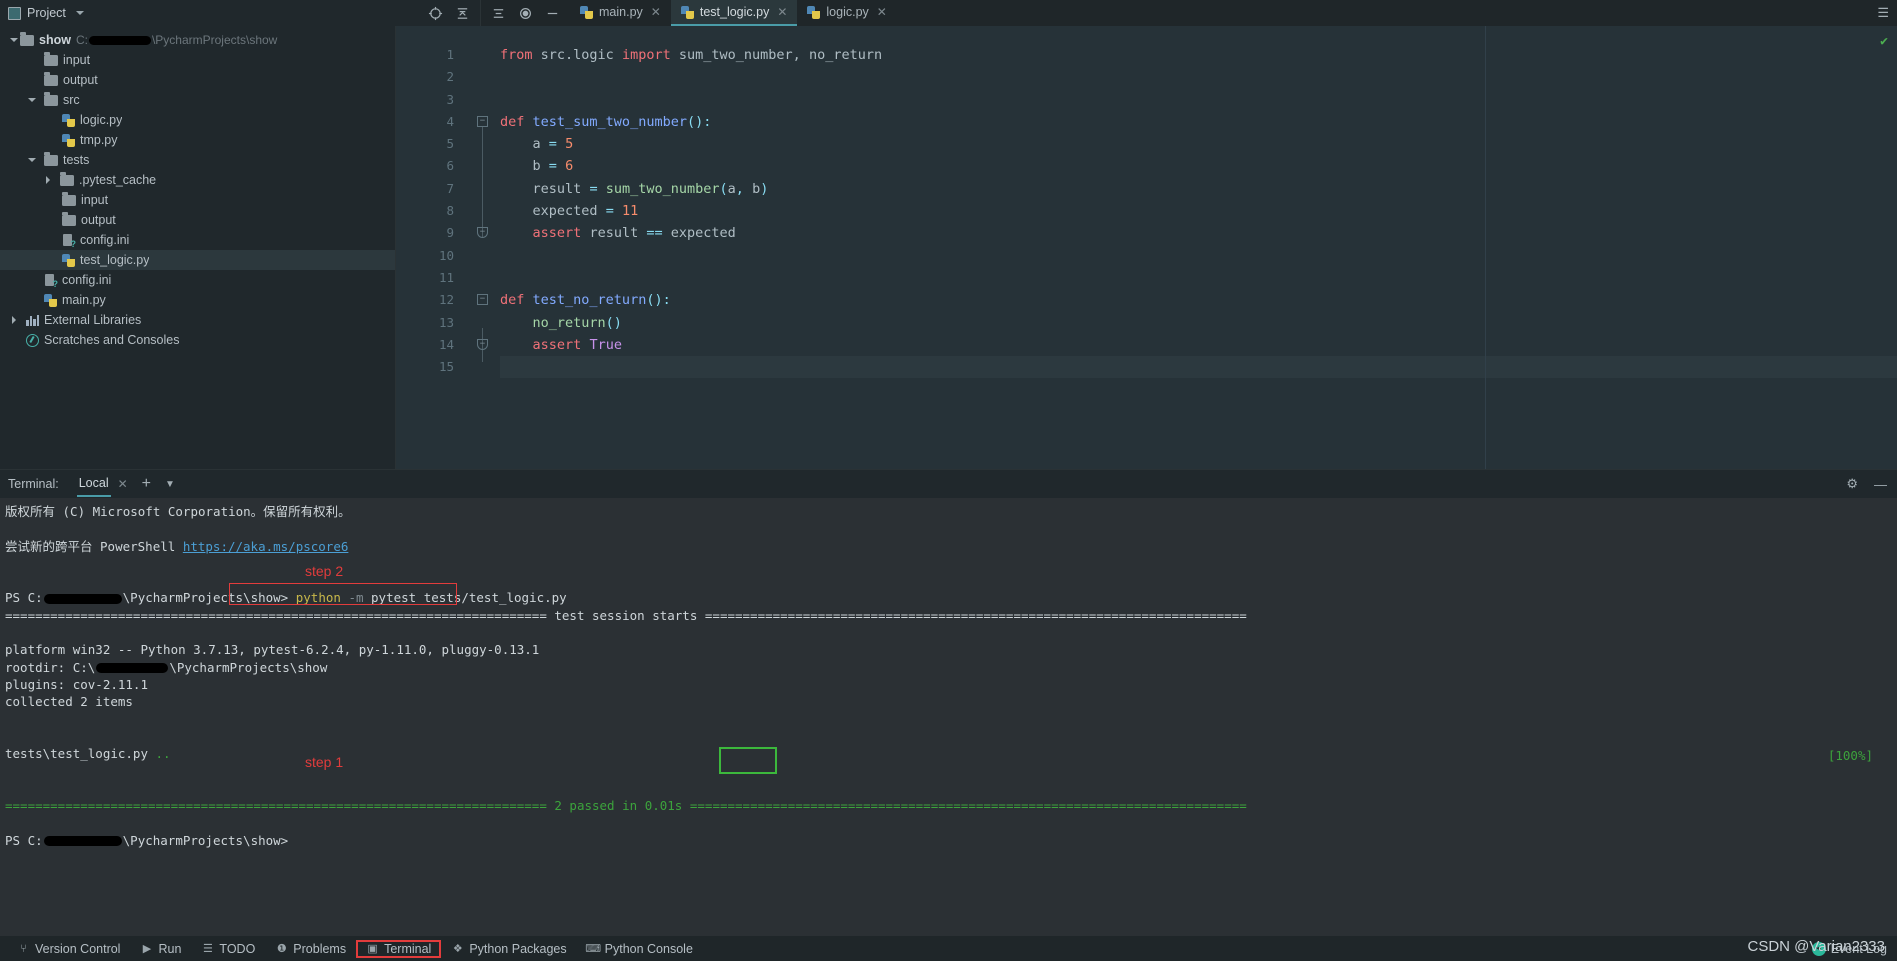 This screenshot has width=1897, height=961. What do you see at coordinates (310, 949) in the screenshot?
I see `status-item-problems: ❶ Problems` at bounding box center [310, 949].